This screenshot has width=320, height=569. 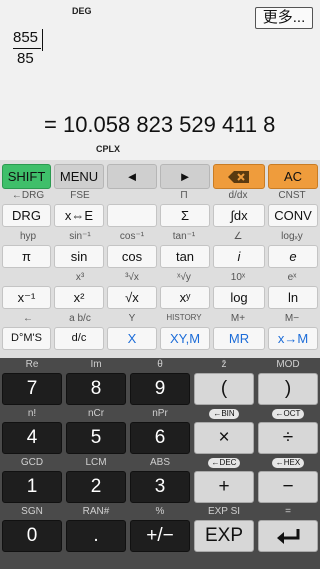 I want to click on sec-label-fse: FSE, so click(x=80, y=195).